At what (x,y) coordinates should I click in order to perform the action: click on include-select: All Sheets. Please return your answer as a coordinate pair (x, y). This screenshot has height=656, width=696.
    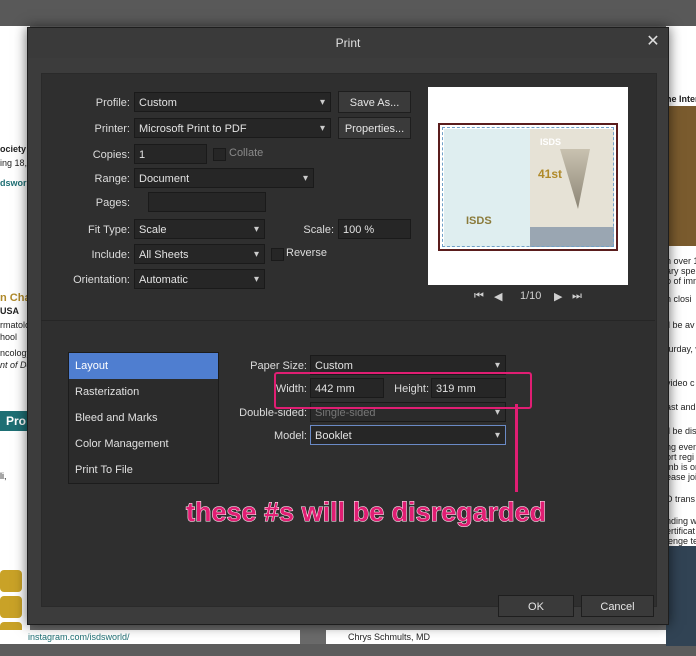
    Looking at the image, I should click on (199, 254).